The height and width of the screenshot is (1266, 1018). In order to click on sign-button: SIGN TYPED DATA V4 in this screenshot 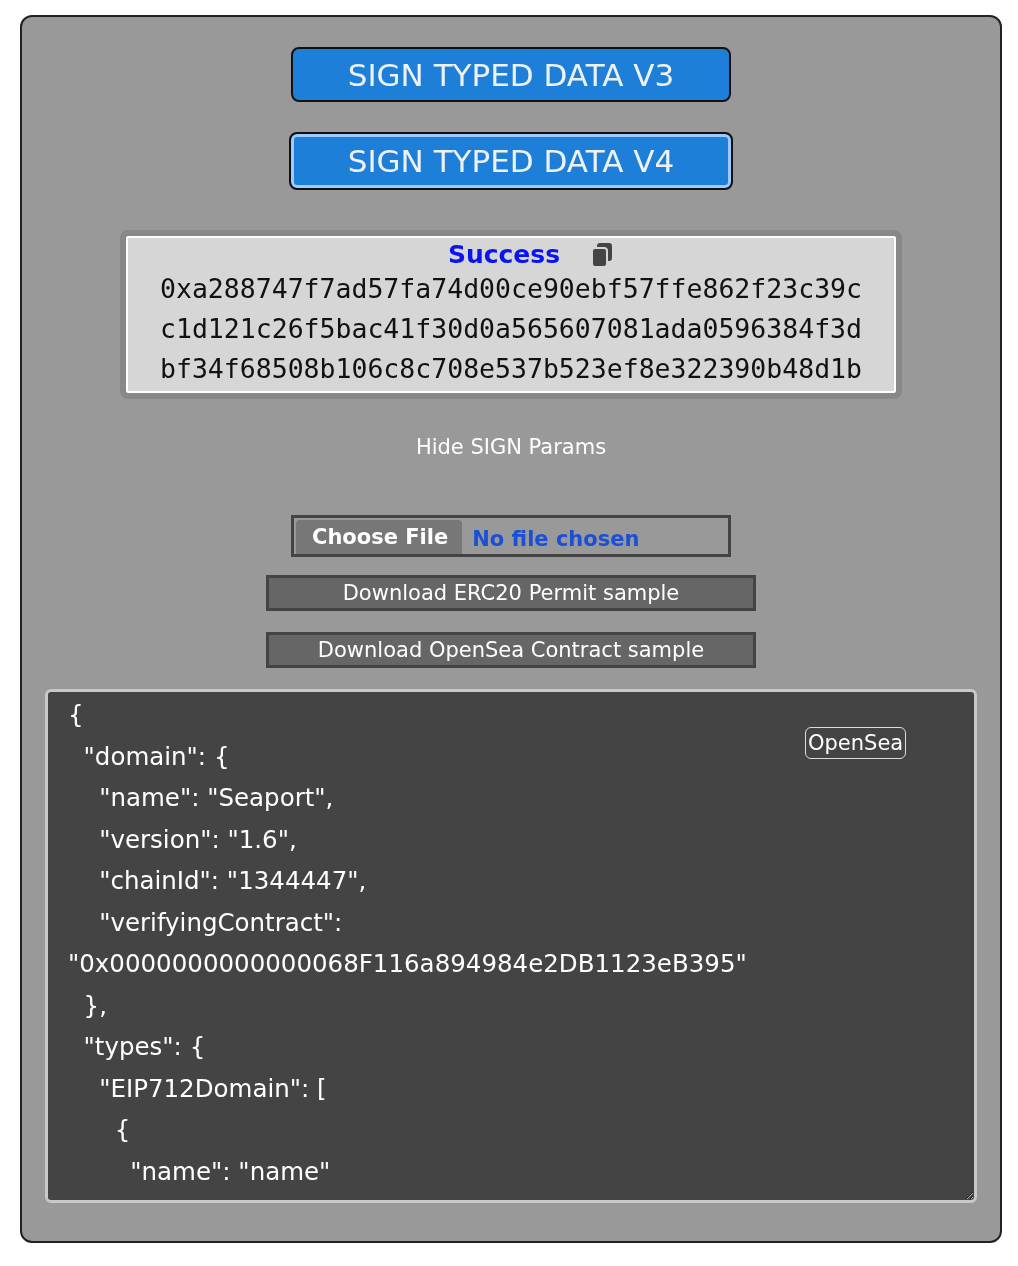, I will do `click(511, 161)`.